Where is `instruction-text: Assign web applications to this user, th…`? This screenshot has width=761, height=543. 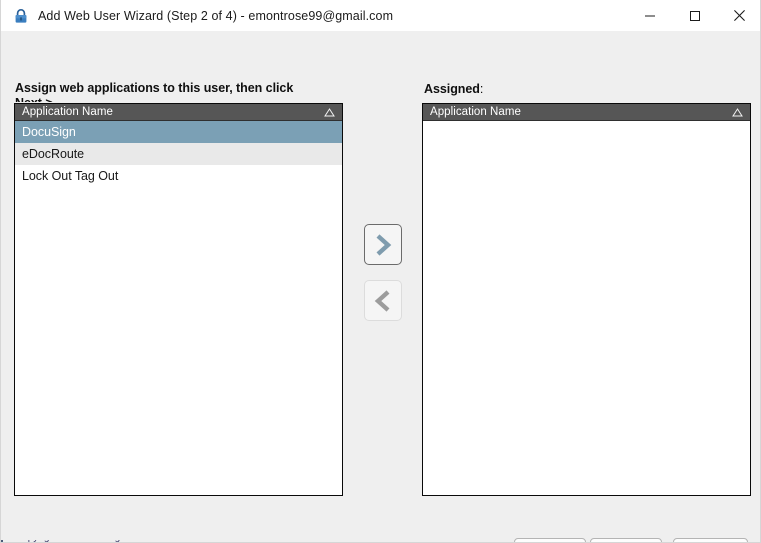
instruction-text: Assign web applications to this user, th… is located at coordinates (180, 91).